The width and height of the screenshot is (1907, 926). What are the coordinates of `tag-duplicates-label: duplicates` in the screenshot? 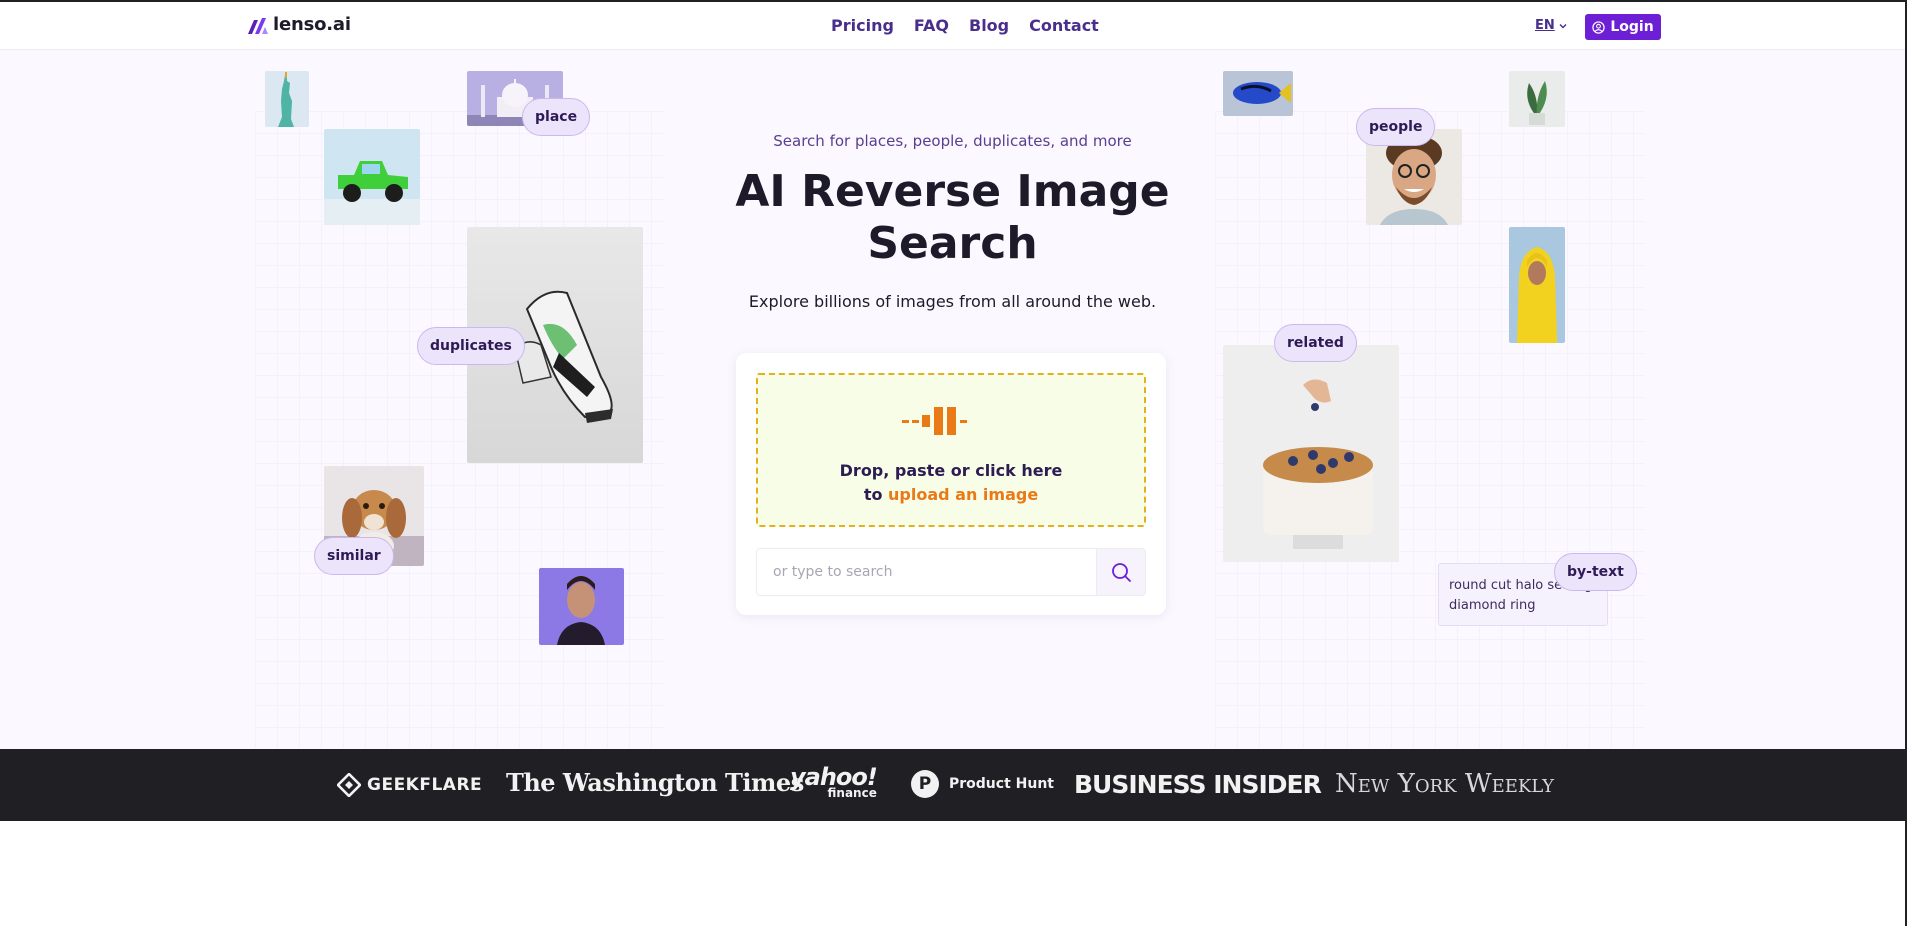 It's located at (471, 346).